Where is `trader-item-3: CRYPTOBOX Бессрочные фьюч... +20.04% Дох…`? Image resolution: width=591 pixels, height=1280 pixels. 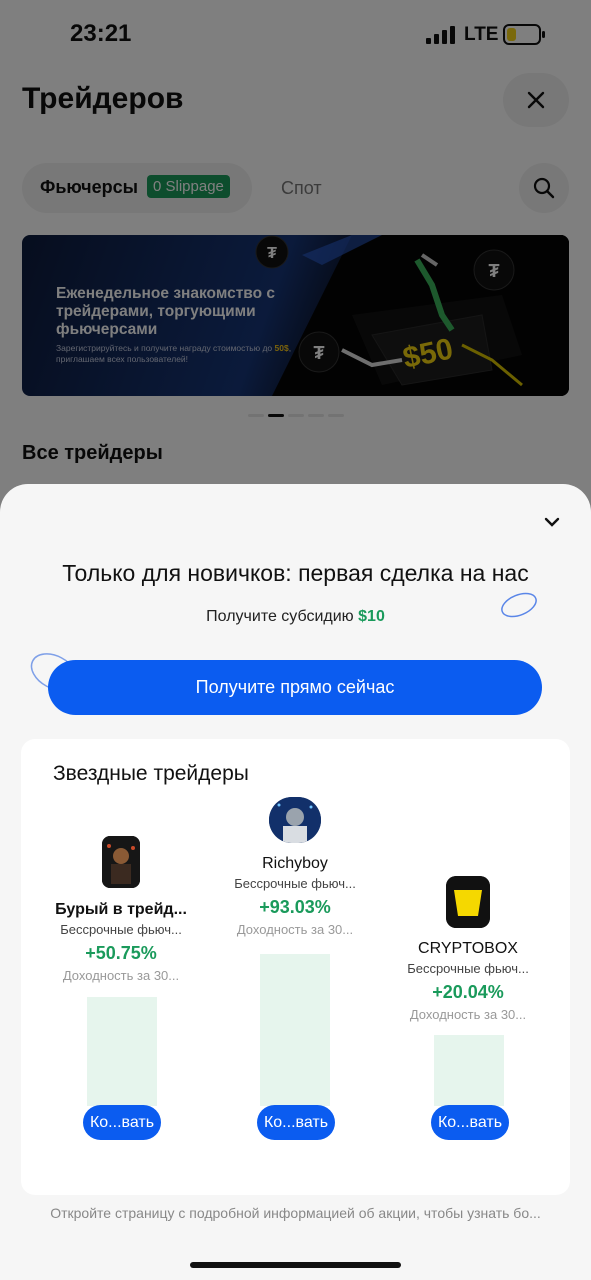 trader-item-3: CRYPTOBOX Бессрочные фьюч... +20.04% Дох… is located at coordinates (468, 949).